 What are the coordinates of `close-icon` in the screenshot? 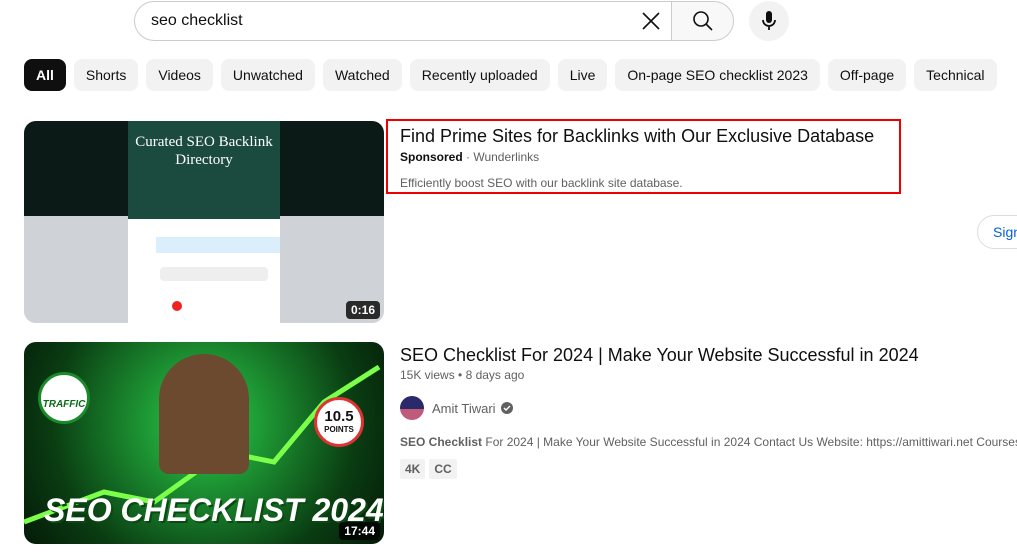 It's located at (651, 21).